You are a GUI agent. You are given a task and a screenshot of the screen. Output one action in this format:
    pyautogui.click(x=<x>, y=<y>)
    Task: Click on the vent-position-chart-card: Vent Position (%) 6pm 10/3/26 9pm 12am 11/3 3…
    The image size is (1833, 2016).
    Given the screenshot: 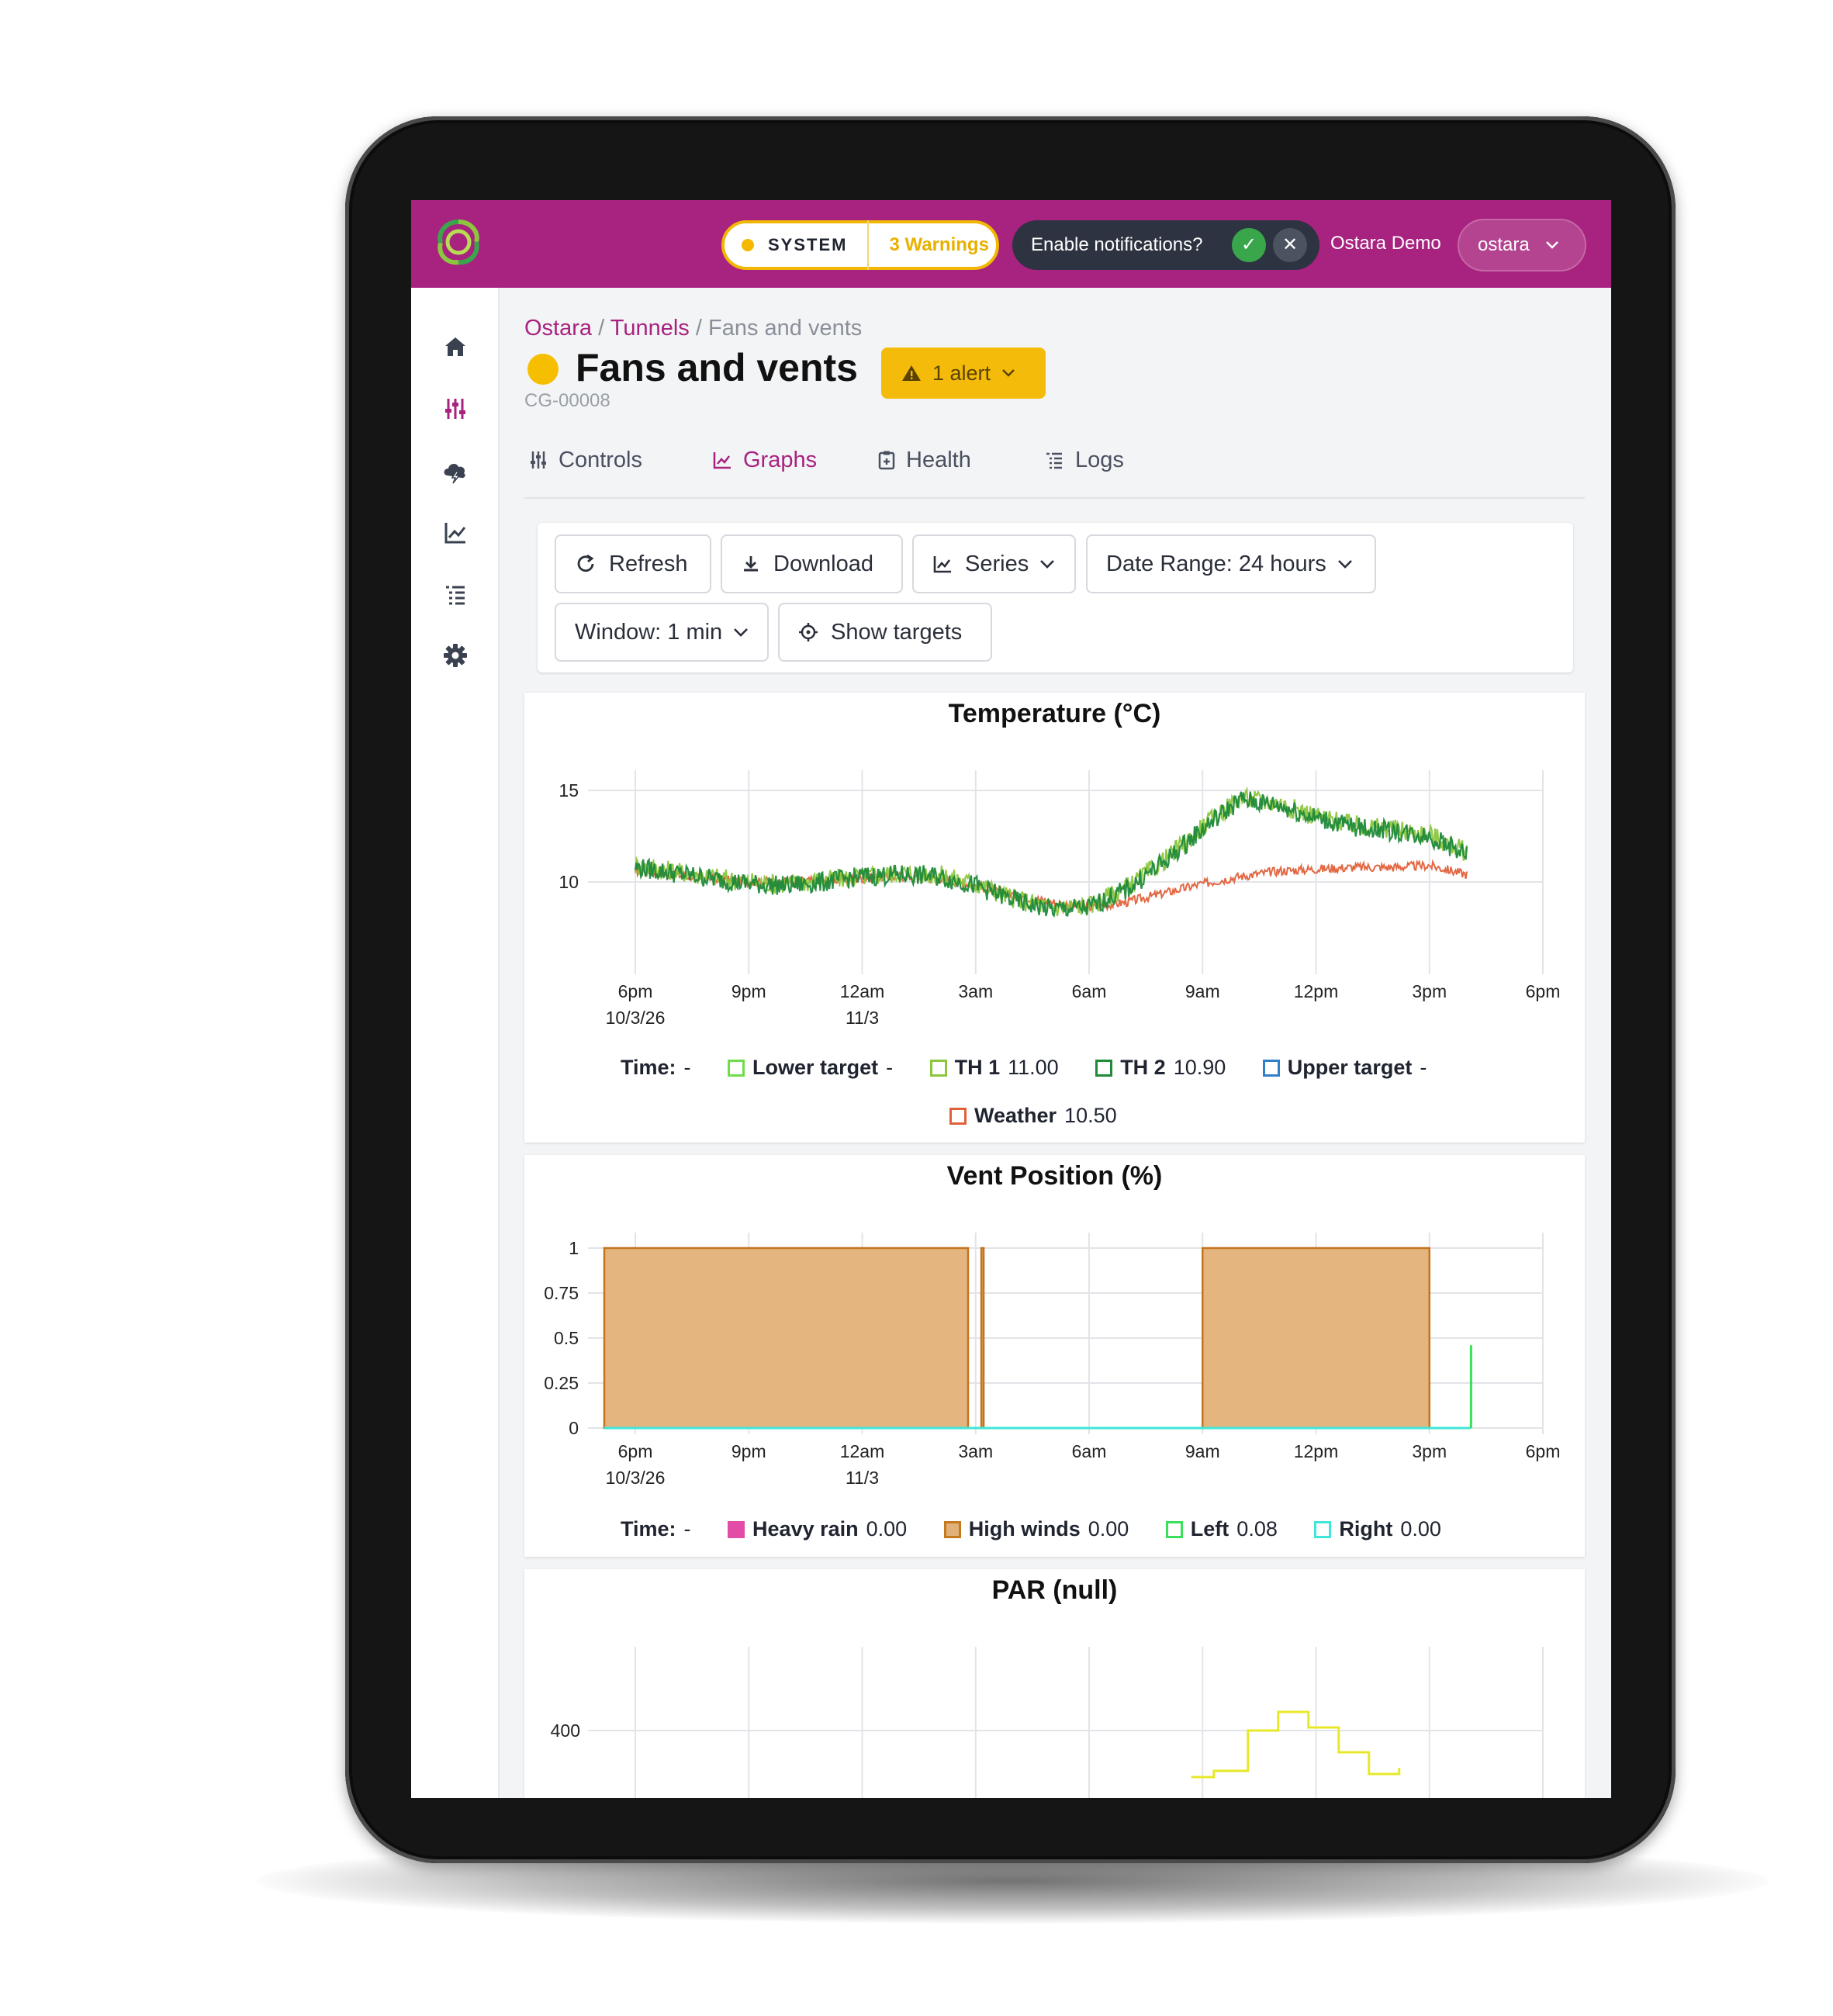 What is the action you would take?
    pyautogui.click(x=1054, y=1356)
    